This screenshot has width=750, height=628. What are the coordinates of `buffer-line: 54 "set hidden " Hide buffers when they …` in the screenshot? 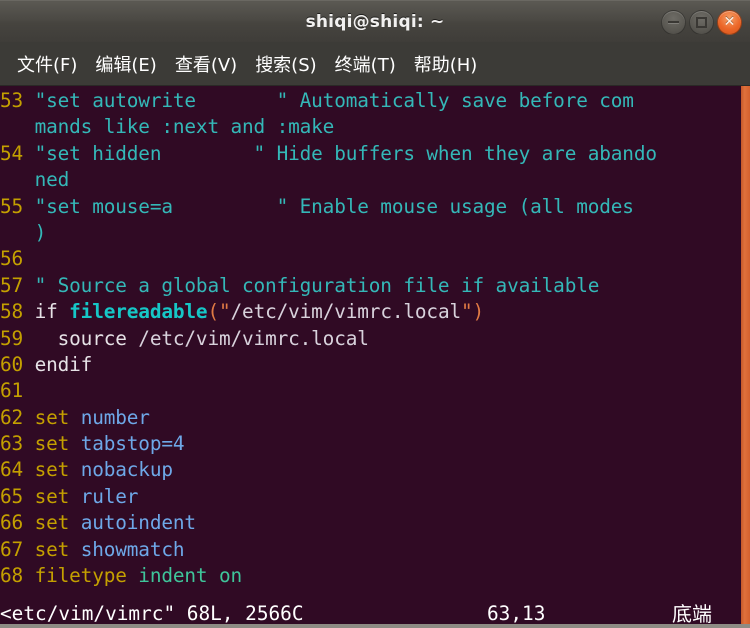 It's located at (375, 154).